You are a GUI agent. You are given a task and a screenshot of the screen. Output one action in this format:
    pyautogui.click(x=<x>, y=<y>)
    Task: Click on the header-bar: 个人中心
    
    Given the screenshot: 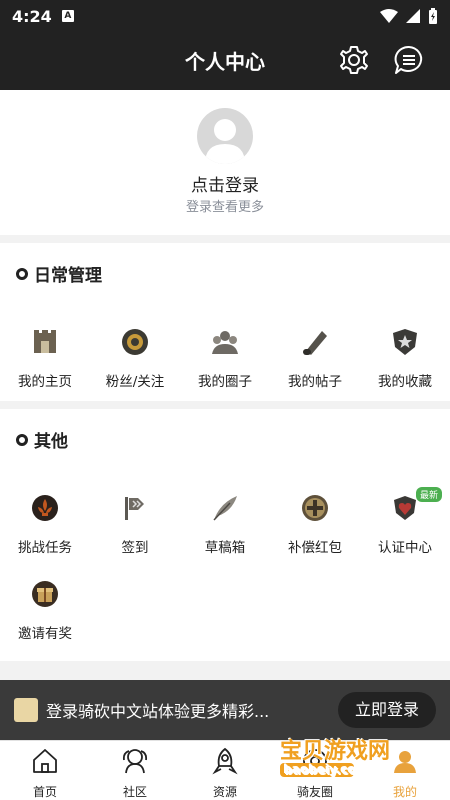 What is the action you would take?
    pyautogui.click(x=225, y=61)
    